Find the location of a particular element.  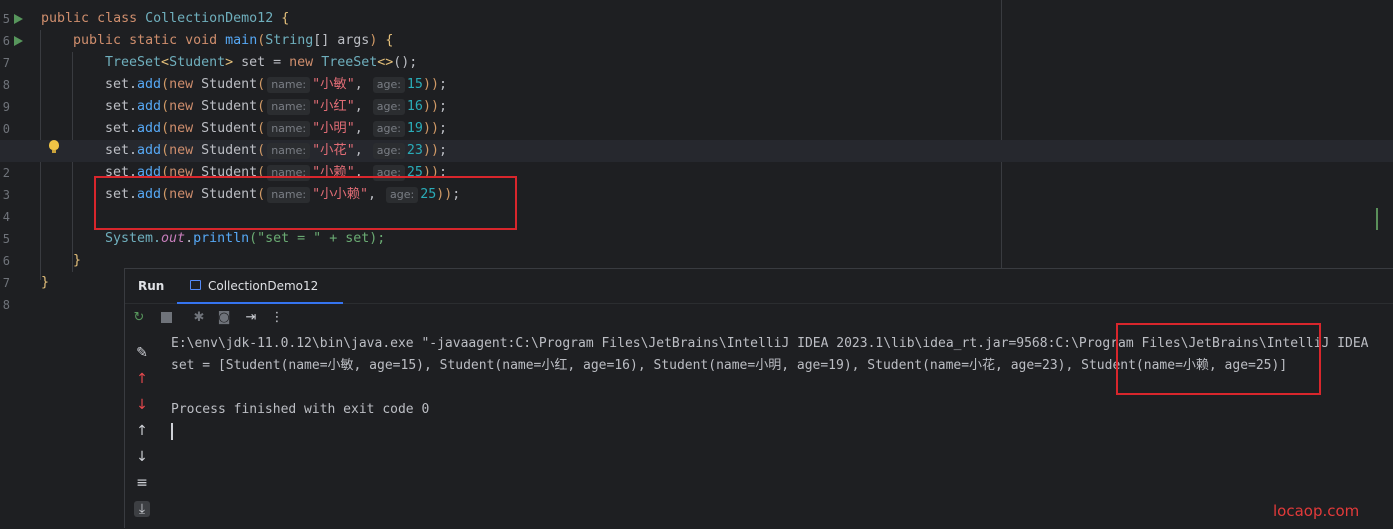

scroll-up-icon: ↑ is located at coordinates (142, 431).